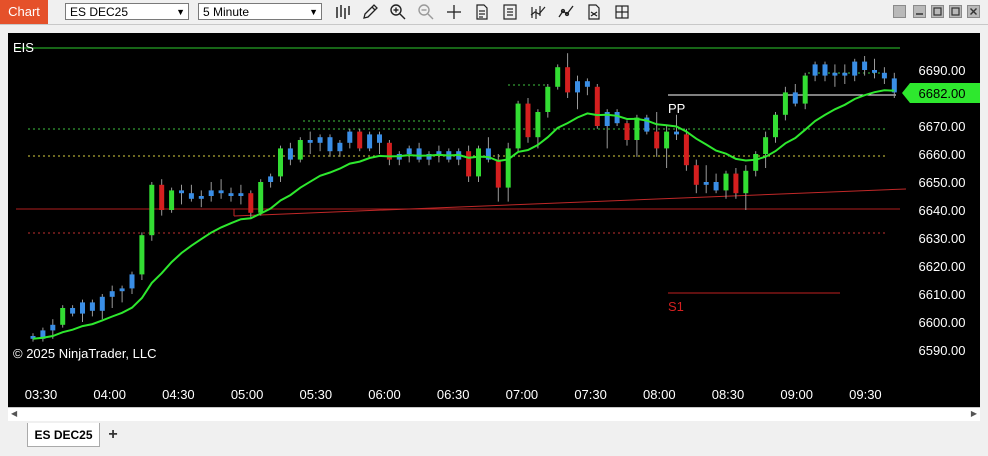 Image resolution: width=988 pixels, height=456 pixels. I want to click on zoom-out-icon, so click(426, 12).